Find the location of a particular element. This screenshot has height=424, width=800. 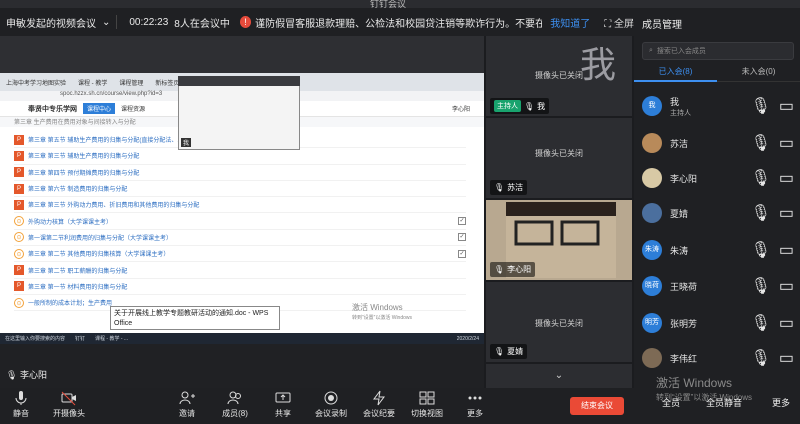

minutes-label: 会议纪要 is located at coordinates (379, 413).